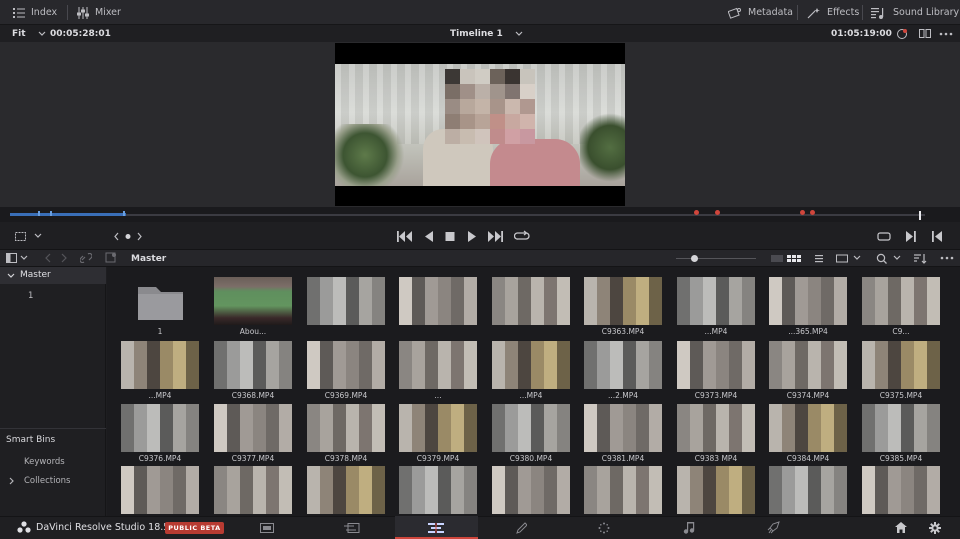 Image resolution: width=960 pixels, height=539 pixels. I want to click on metadata-button: Metadata, so click(760, 12).